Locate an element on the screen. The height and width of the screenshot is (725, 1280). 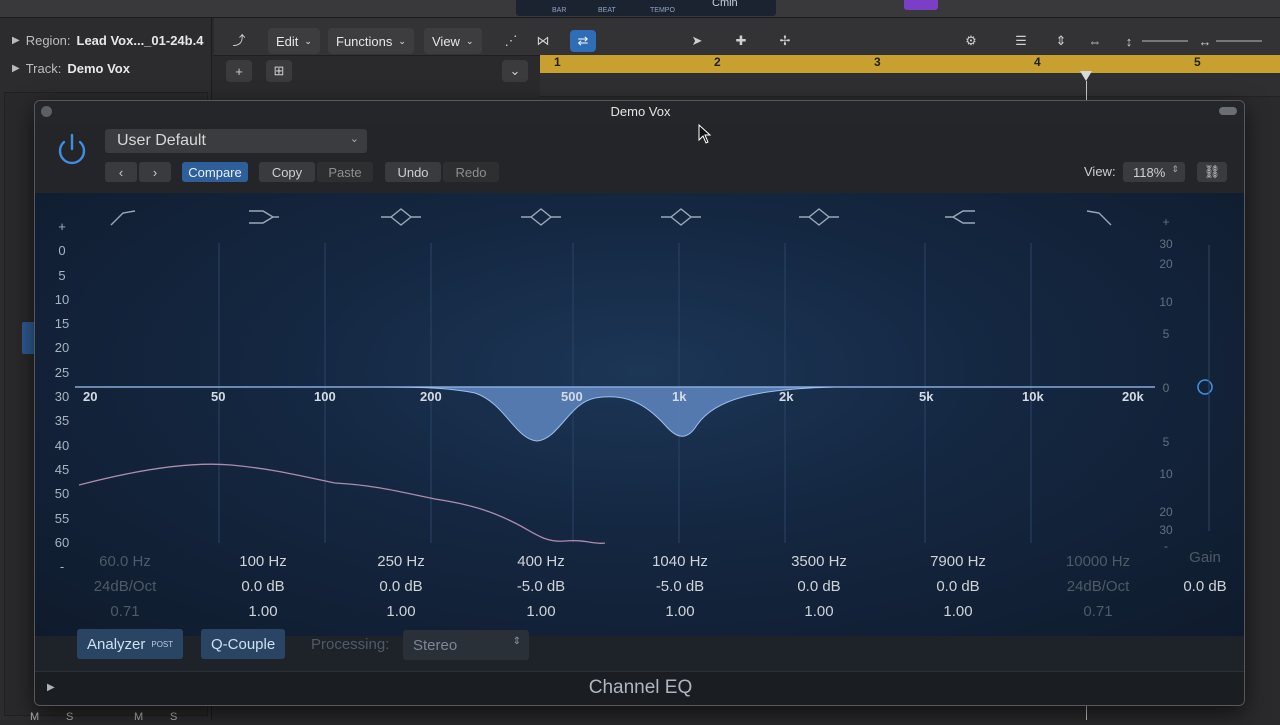
vertical-zoom-icon: ↕ is located at coordinates (1129, 41).